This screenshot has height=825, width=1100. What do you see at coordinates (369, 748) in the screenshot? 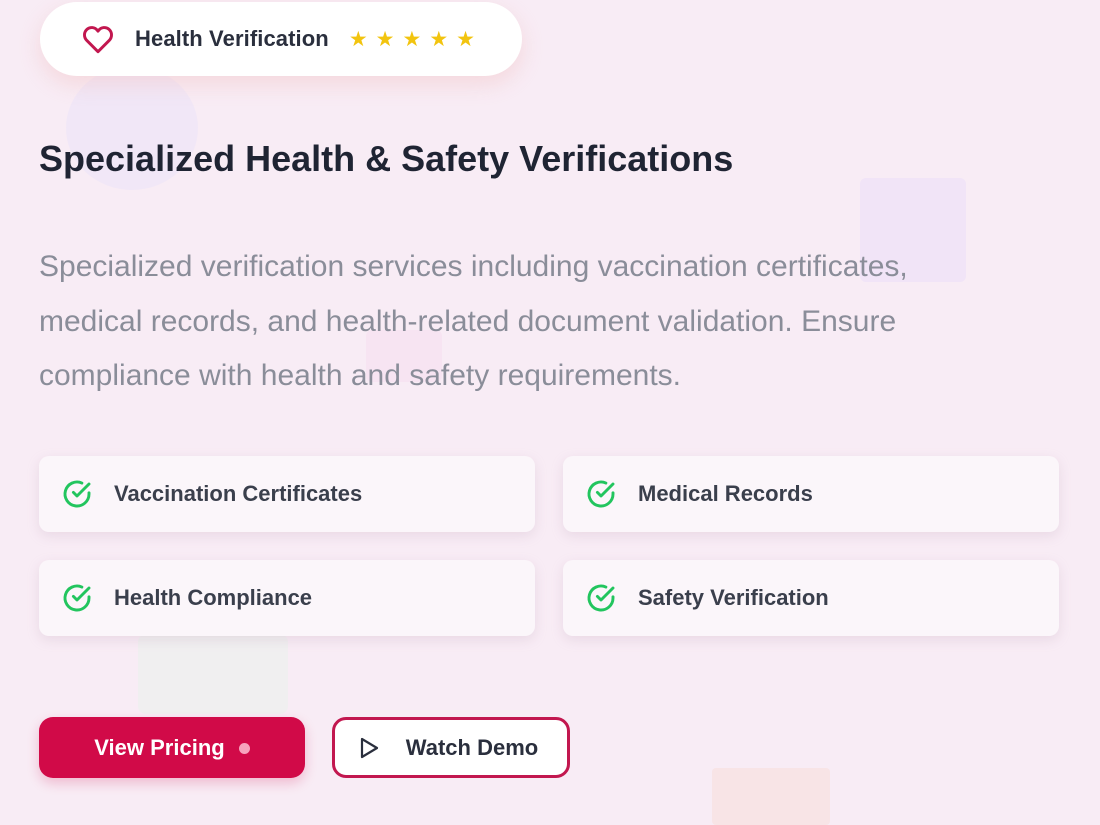
I see `play-icon` at bounding box center [369, 748].